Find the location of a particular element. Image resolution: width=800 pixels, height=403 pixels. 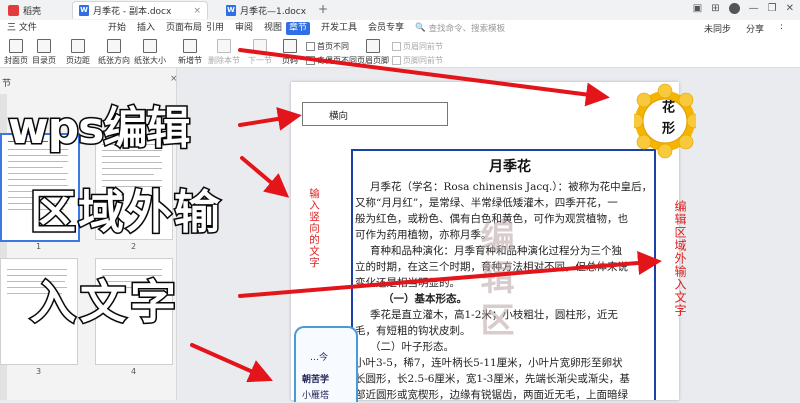

arrow-to-right-text is located at coordinates (450, 274).